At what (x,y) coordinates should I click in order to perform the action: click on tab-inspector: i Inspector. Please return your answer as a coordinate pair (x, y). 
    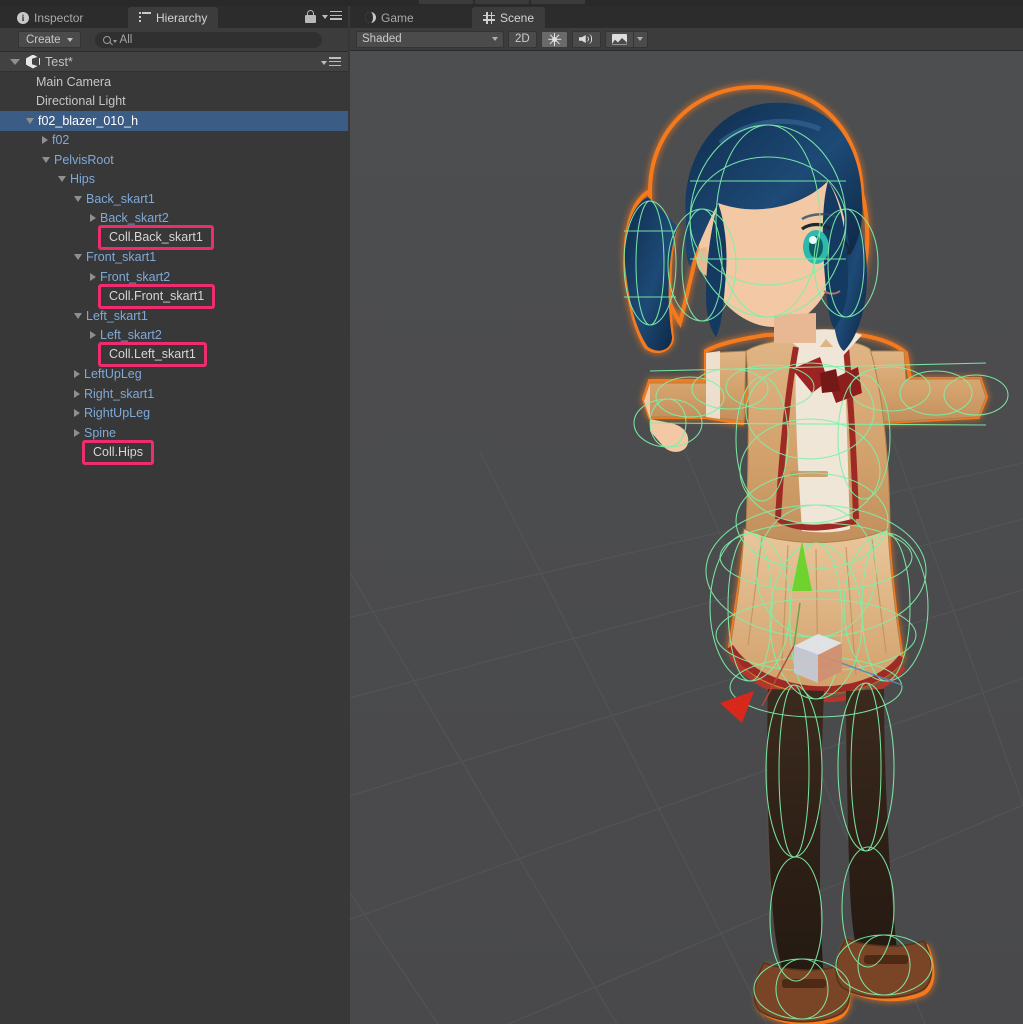
    Looking at the image, I should click on (50, 17).